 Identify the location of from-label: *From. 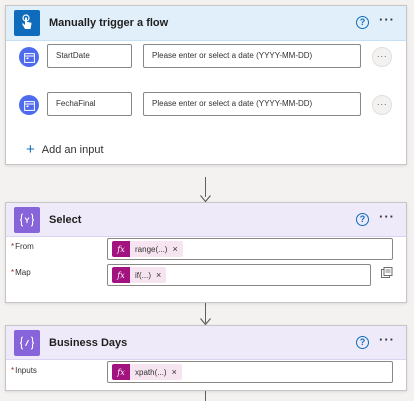
(22, 246).